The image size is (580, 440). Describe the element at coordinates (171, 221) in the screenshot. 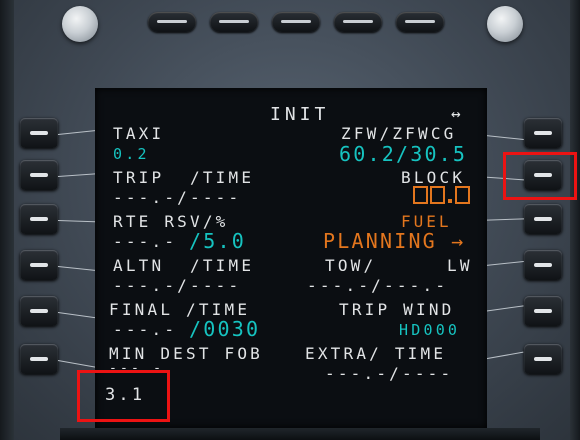

I see `rte-rsv-label: RTE RSV/%` at that location.